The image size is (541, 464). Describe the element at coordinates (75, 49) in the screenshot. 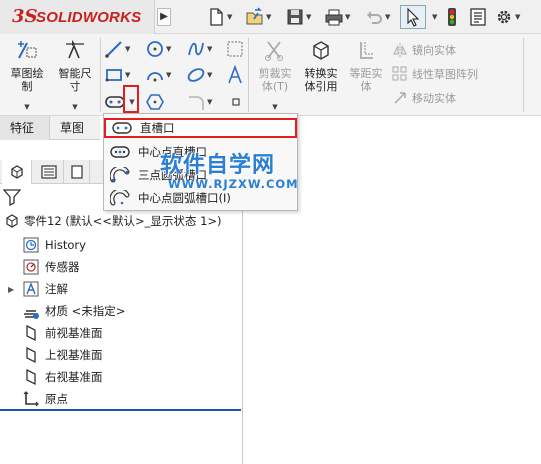

I see `smart-dimension-icon` at that location.